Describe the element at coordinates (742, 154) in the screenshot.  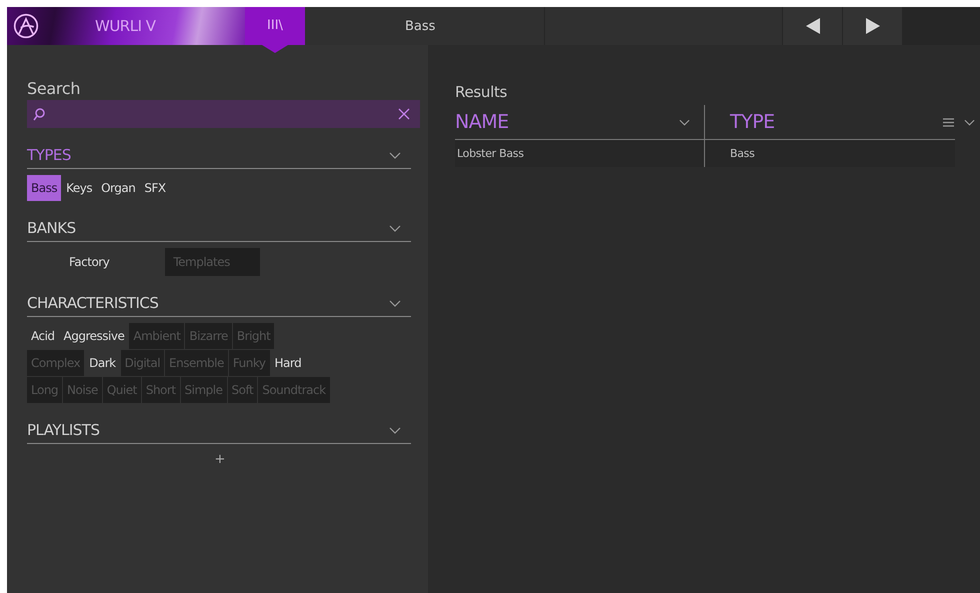
I see `table-cell-text: Bass` at that location.